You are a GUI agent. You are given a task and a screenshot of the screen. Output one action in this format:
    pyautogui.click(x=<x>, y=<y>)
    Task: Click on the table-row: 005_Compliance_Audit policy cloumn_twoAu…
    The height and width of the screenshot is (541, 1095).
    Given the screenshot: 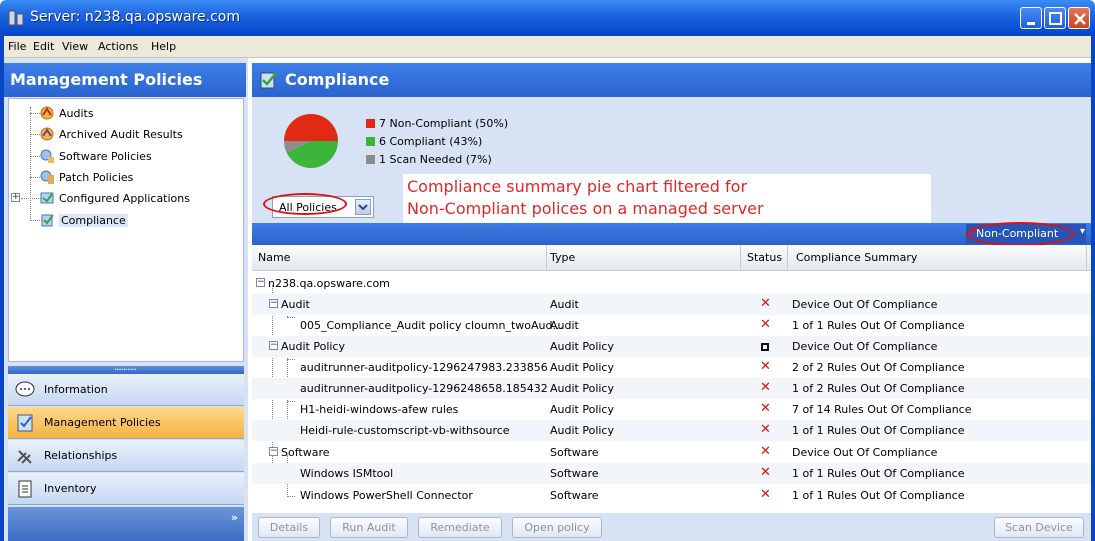 What is the action you would take?
    pyautogui.click(x=671, y=325)
    